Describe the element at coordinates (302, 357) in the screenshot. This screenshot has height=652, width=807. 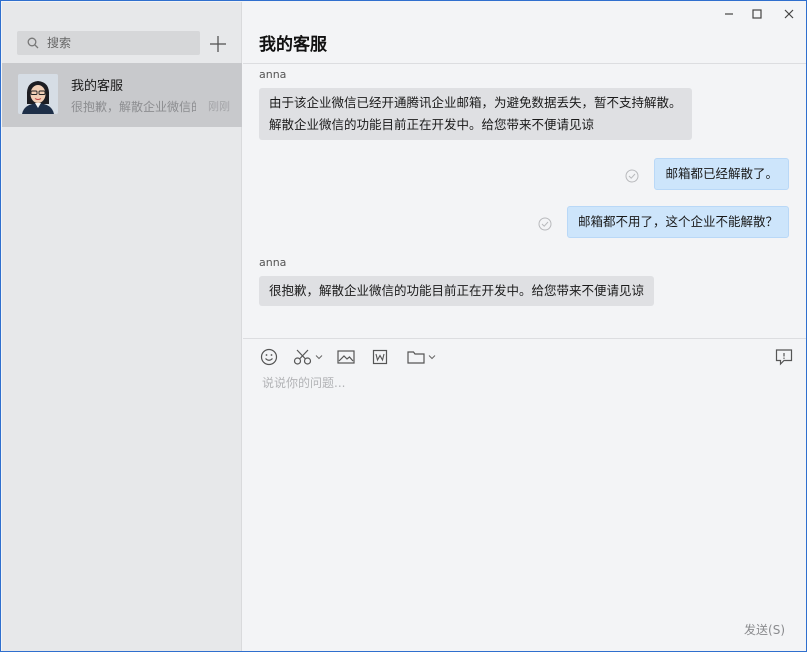
I see `screenshot-icon` at that location.